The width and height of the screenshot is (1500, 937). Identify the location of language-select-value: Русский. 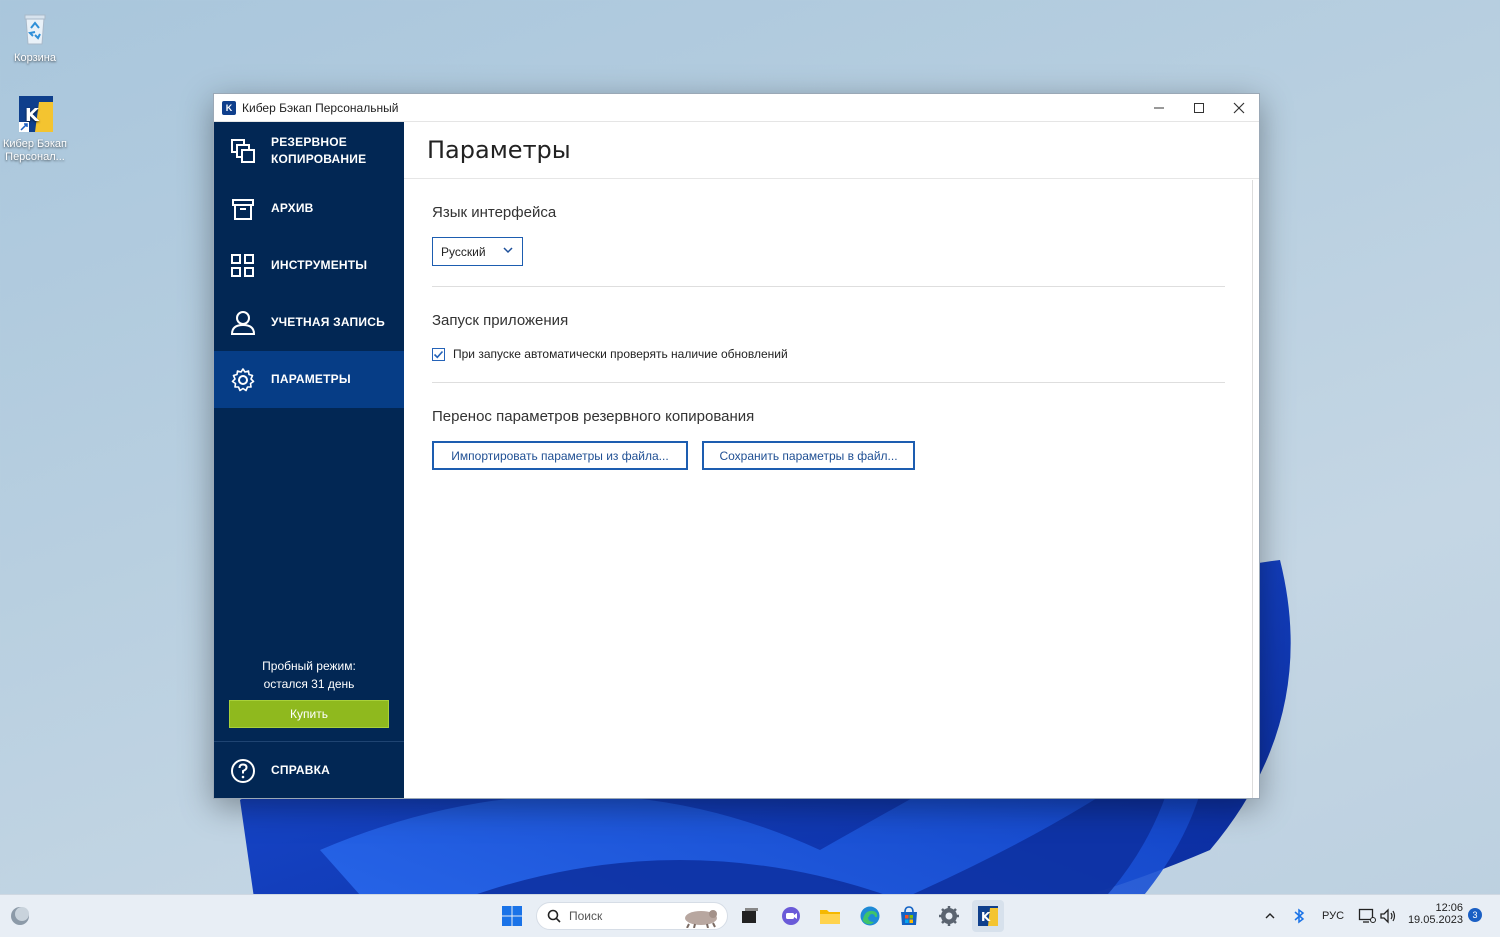
(463, 251).